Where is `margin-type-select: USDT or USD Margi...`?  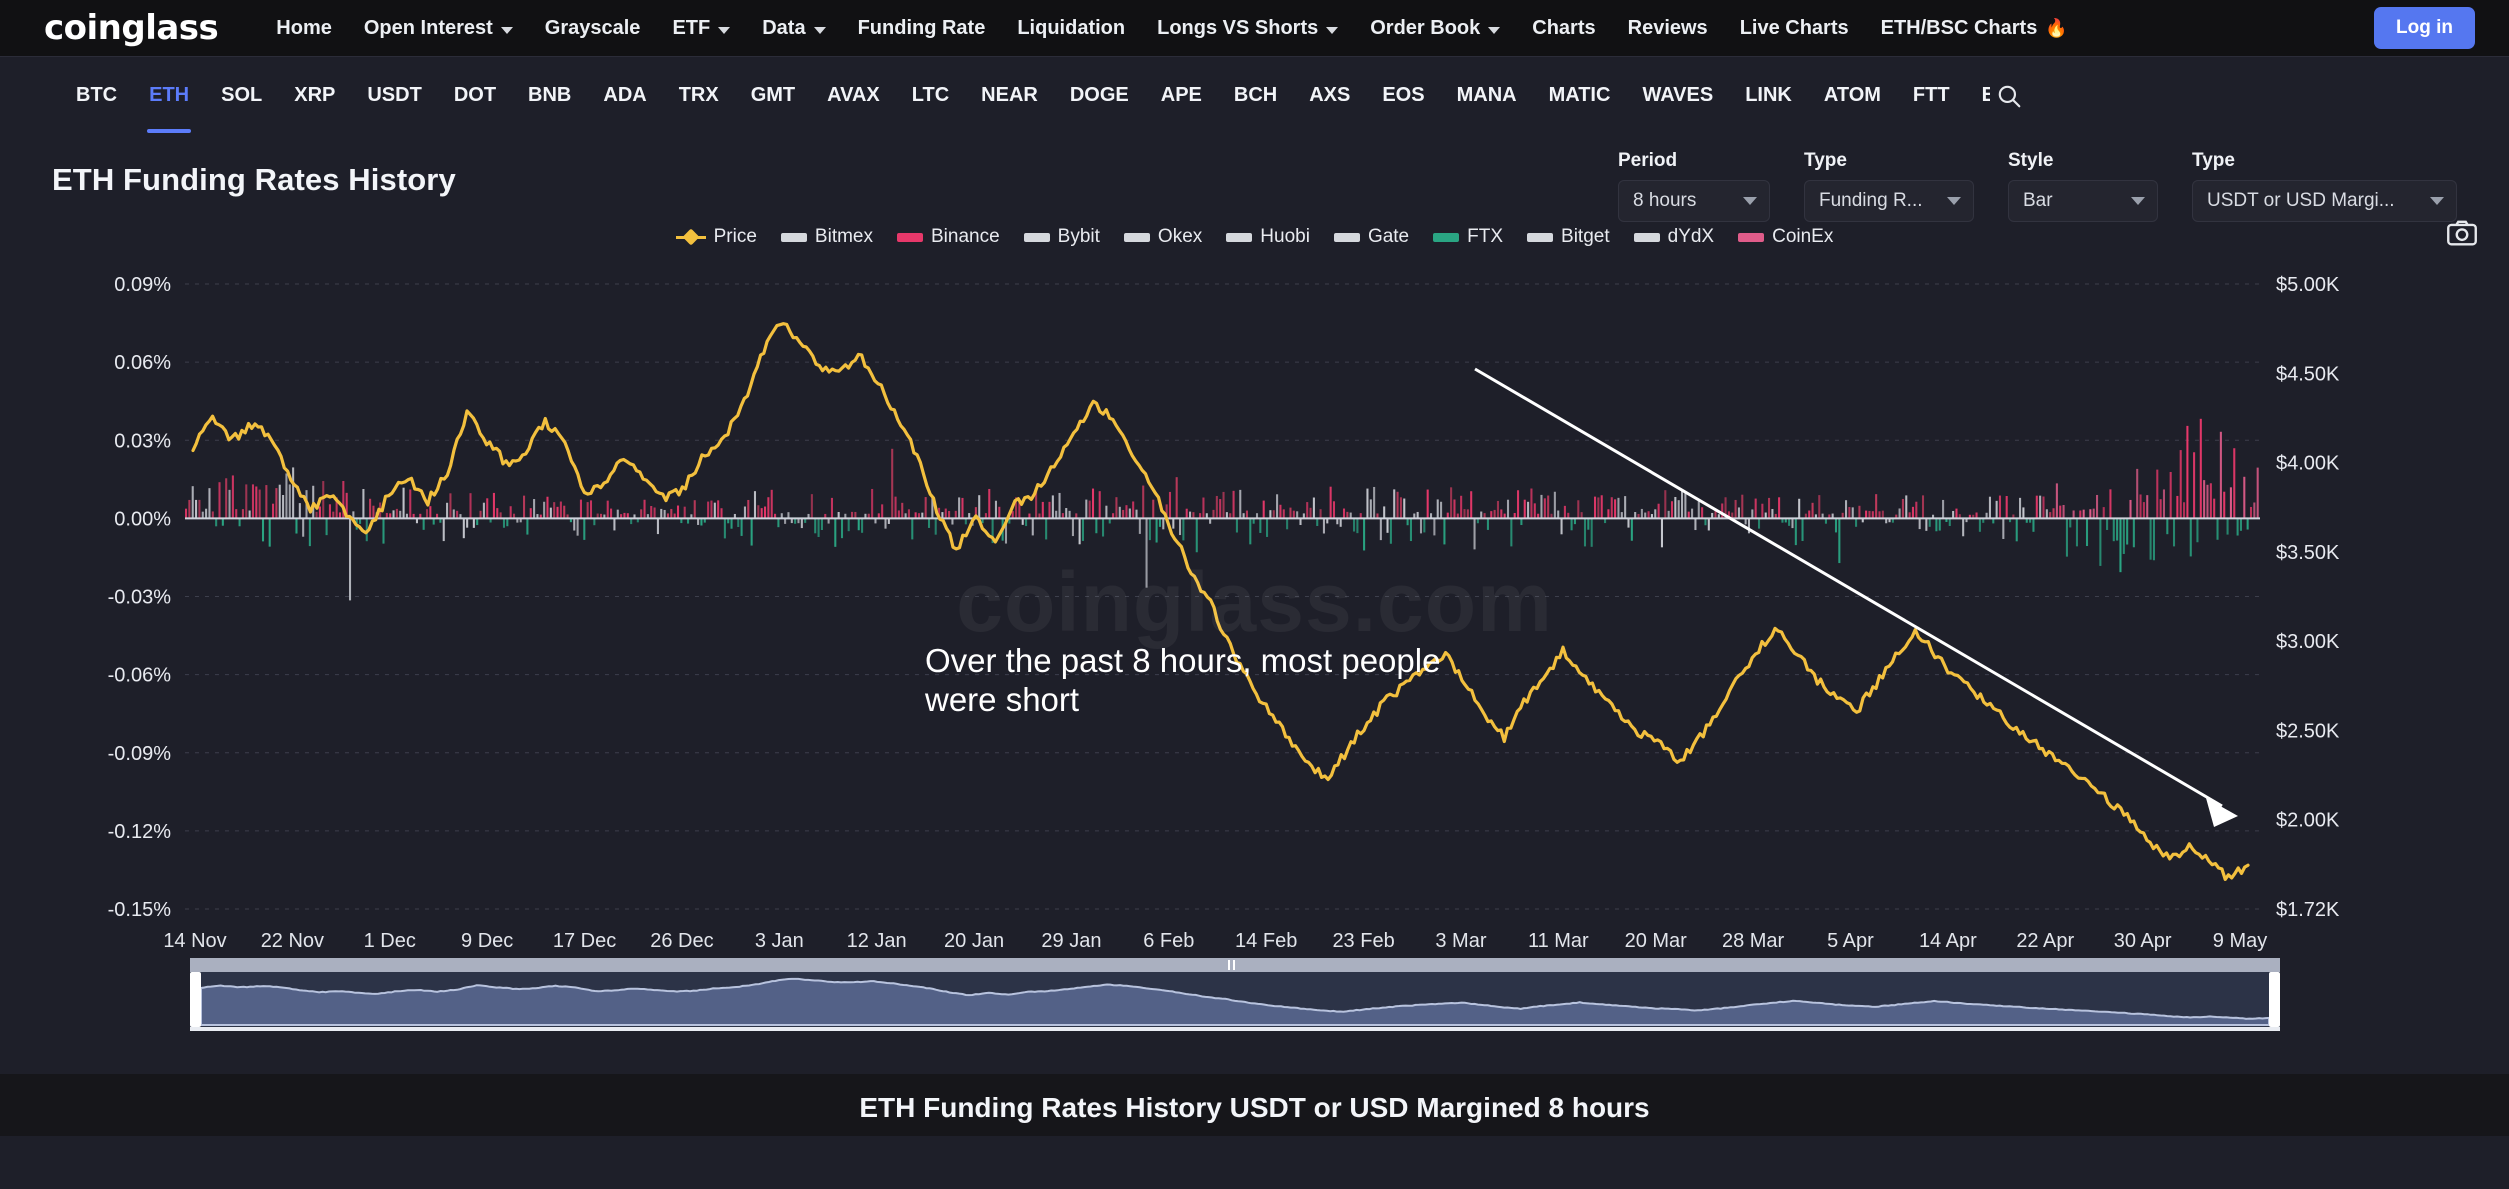 margin-type-select: USDT or USD Margi... is located at coordinates (2324, 201).